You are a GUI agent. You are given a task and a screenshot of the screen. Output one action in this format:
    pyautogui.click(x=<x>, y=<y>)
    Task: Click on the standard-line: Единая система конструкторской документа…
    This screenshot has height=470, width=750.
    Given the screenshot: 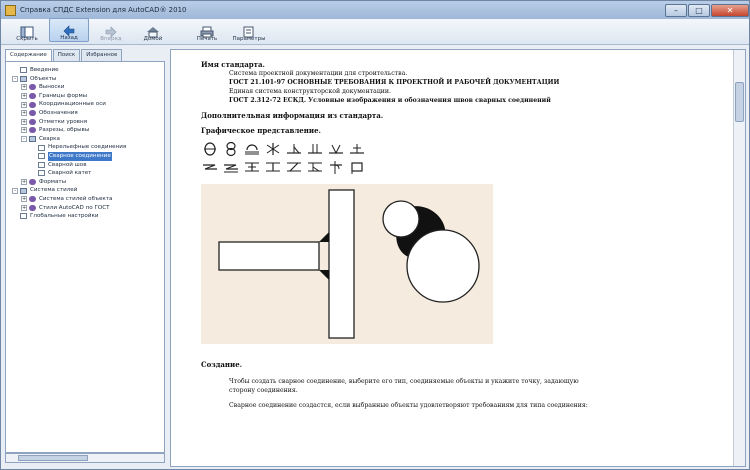 What is the action you would take?
    pyautogui.click(x=310, y=91)
    